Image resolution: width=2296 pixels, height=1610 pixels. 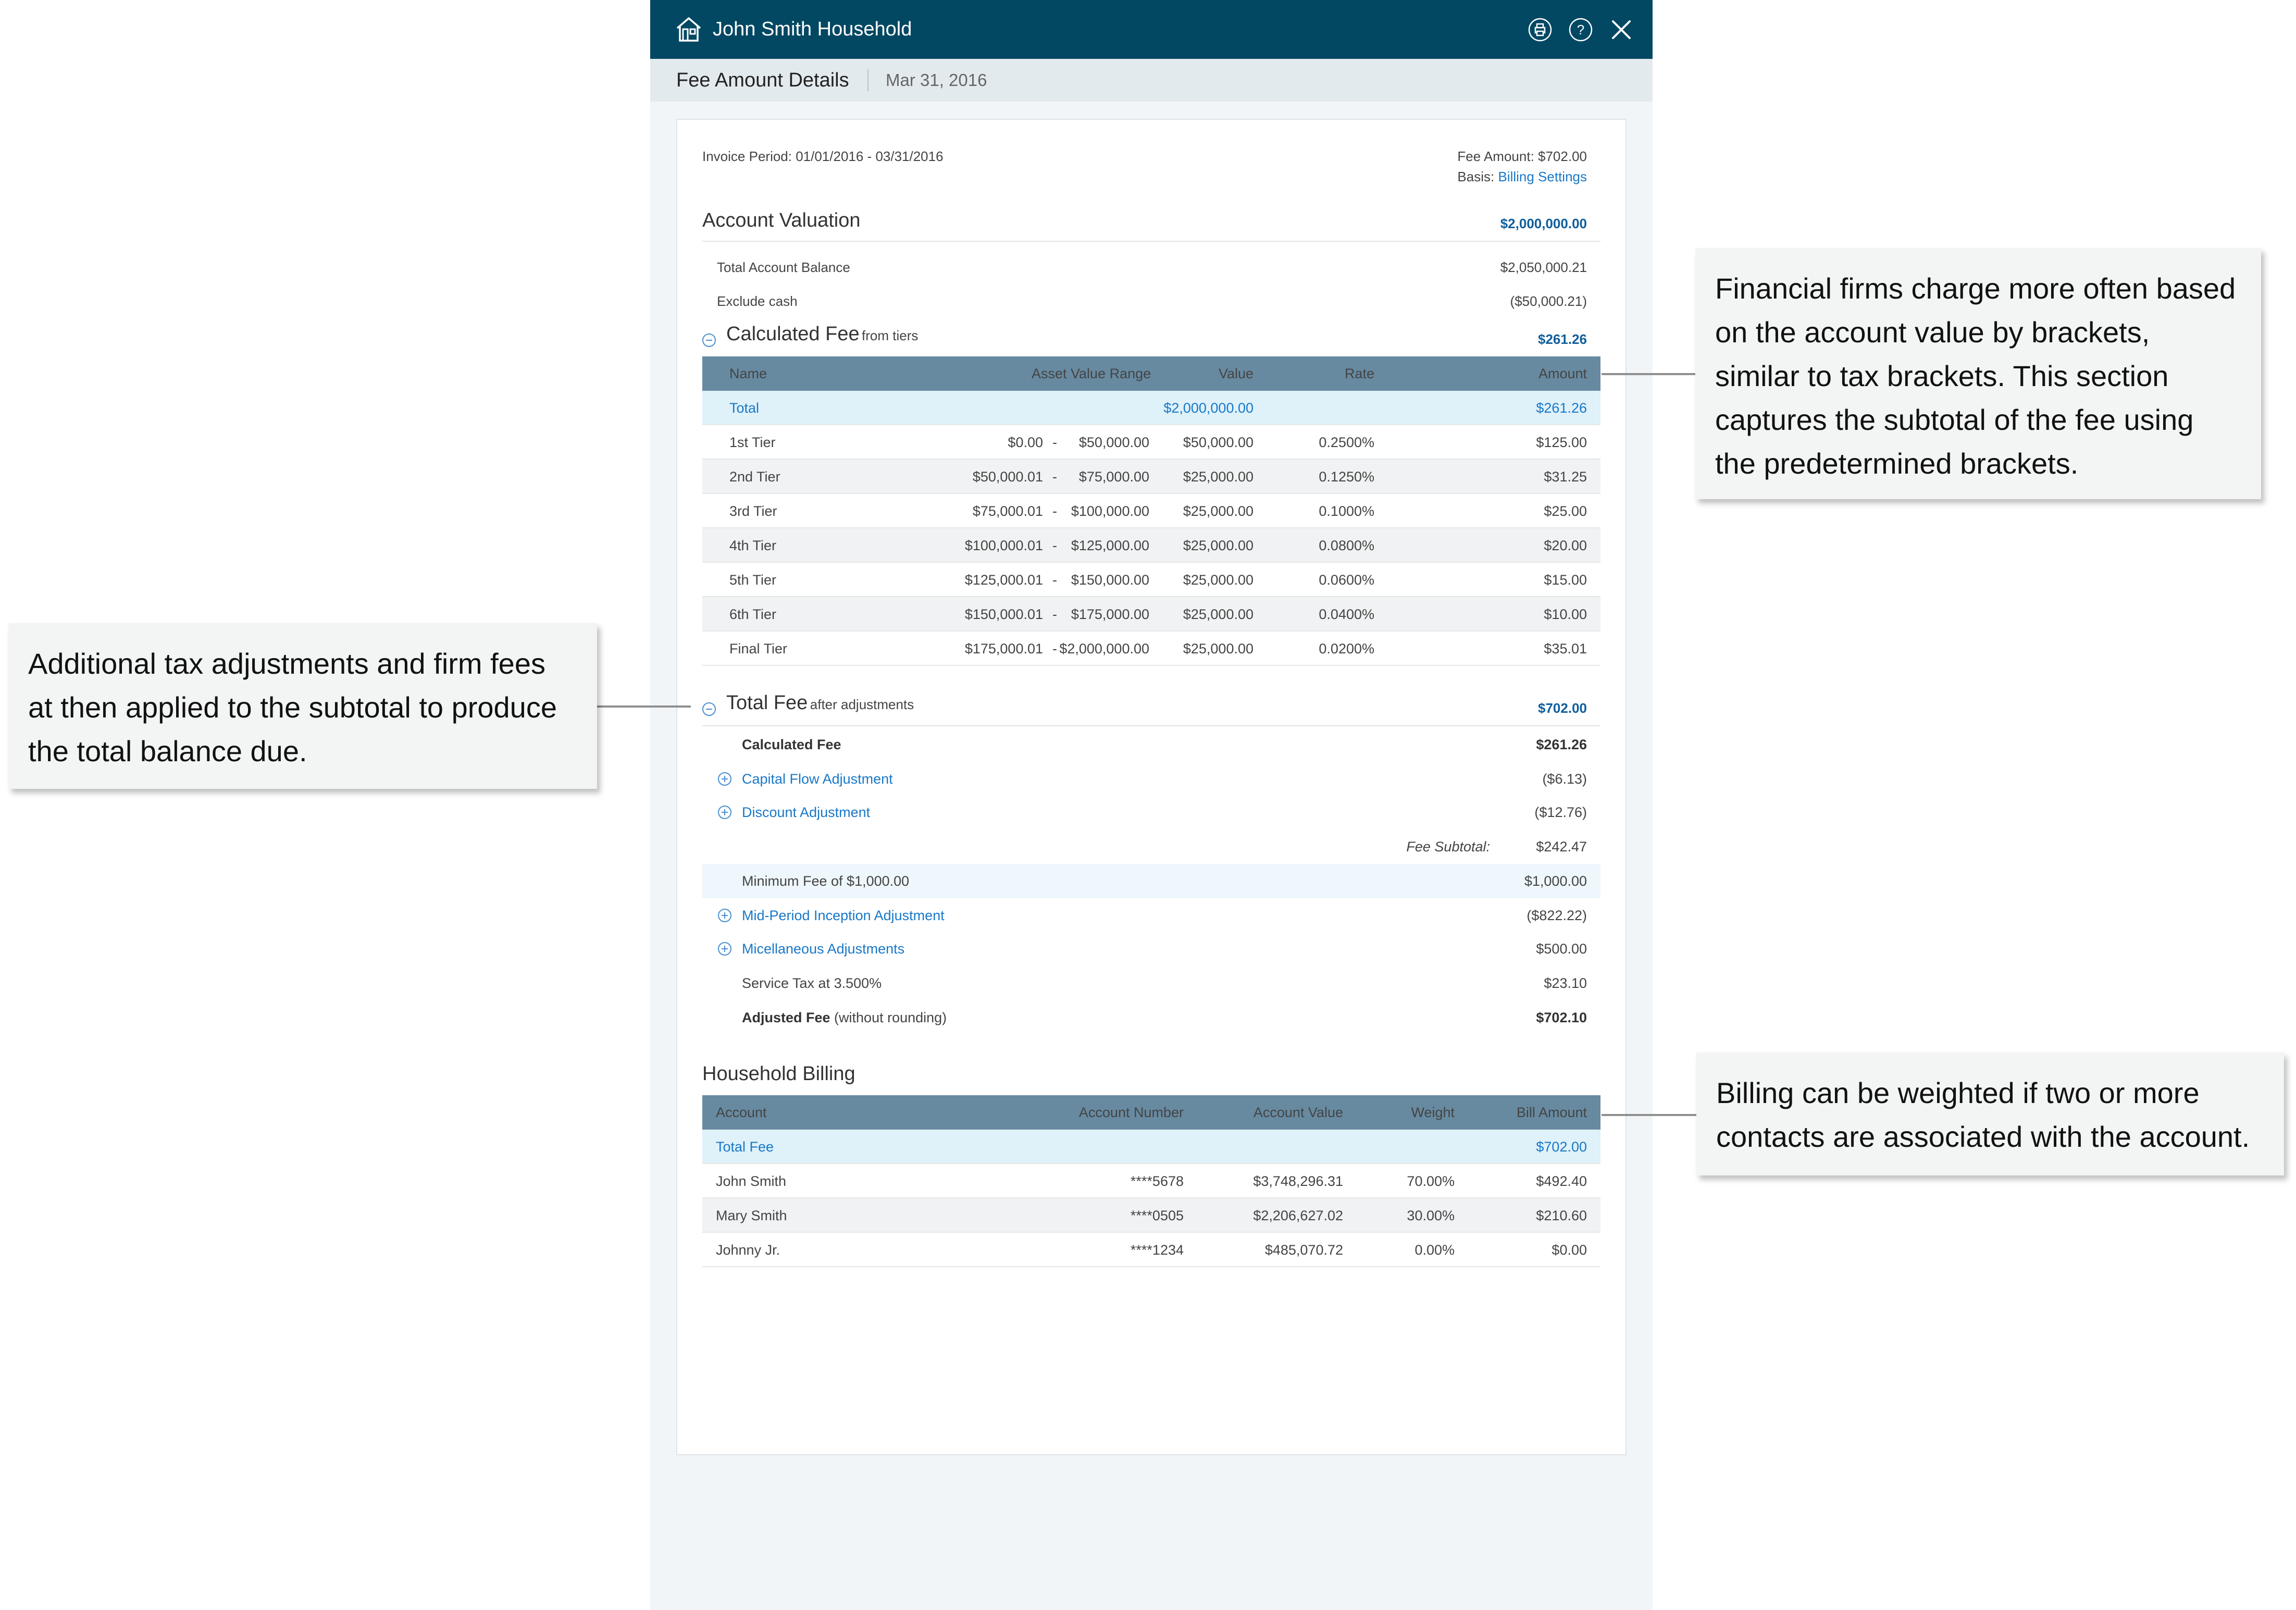 What do you see at coordinates (1151, 846) in the screenshot?
I see `fee-subtotal-row: Fee Subtotal: $242.47` at bounding box center [1151, 846].